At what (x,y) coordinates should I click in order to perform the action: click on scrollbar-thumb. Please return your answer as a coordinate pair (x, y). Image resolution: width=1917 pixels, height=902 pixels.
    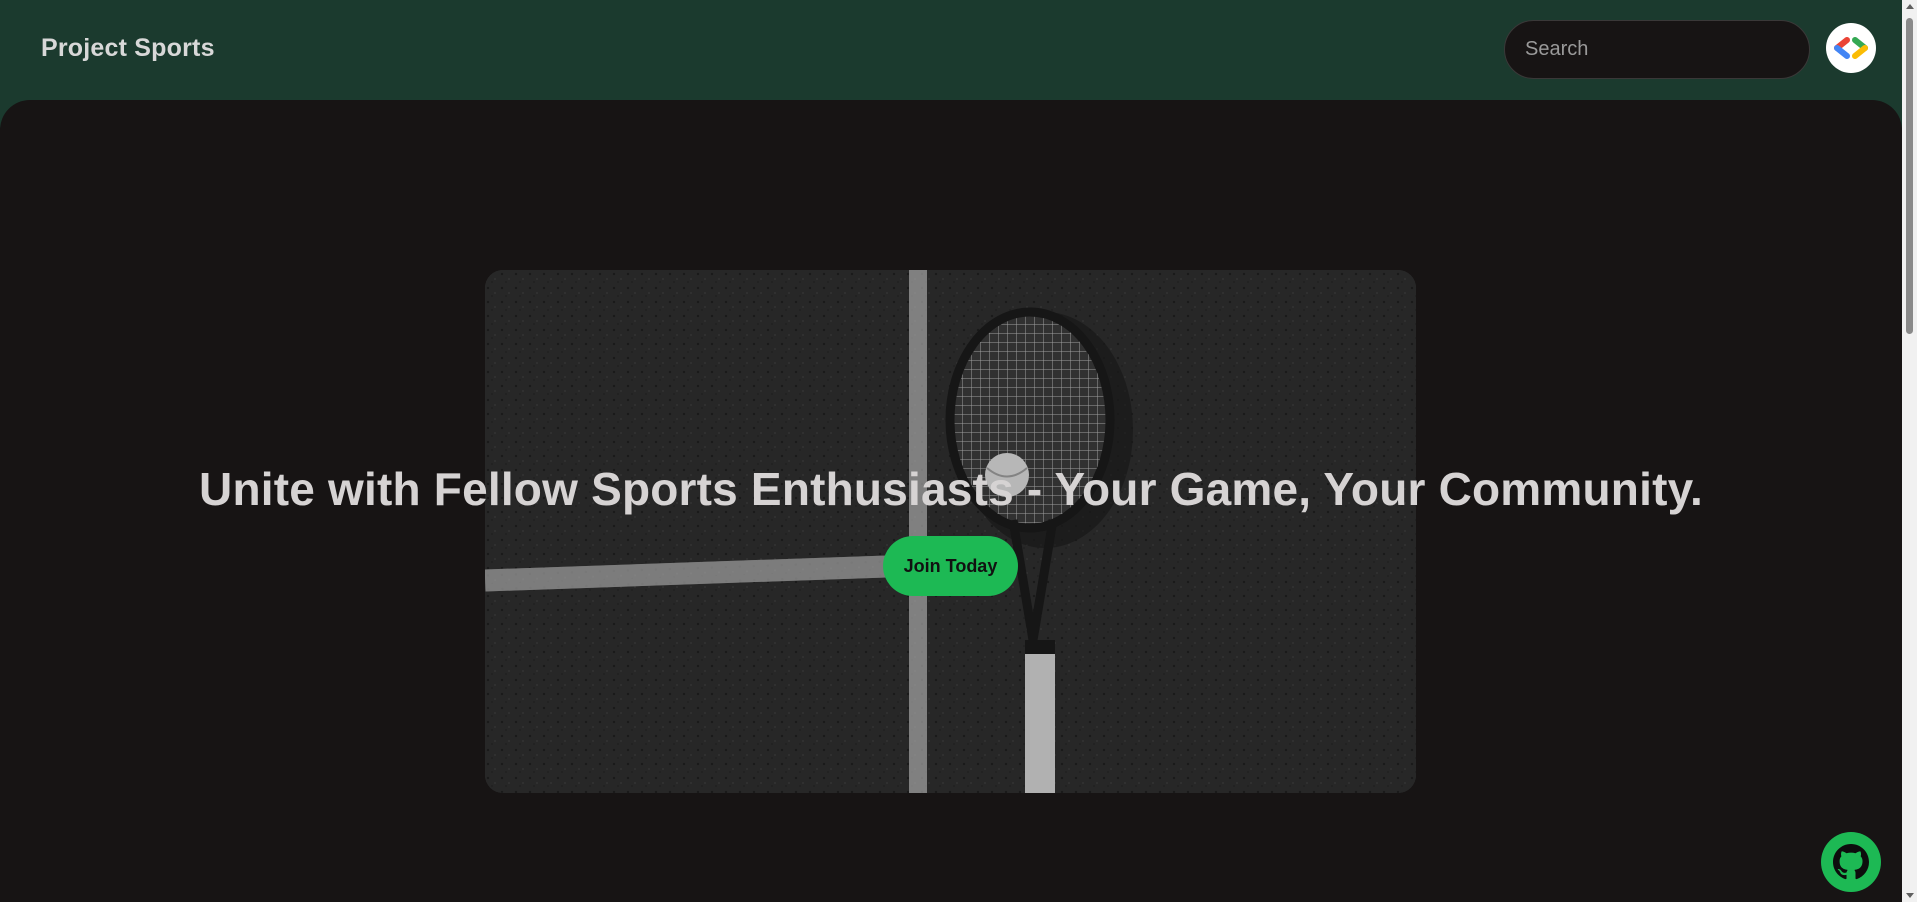
    Looking at the image, I should click on (1909, 176).